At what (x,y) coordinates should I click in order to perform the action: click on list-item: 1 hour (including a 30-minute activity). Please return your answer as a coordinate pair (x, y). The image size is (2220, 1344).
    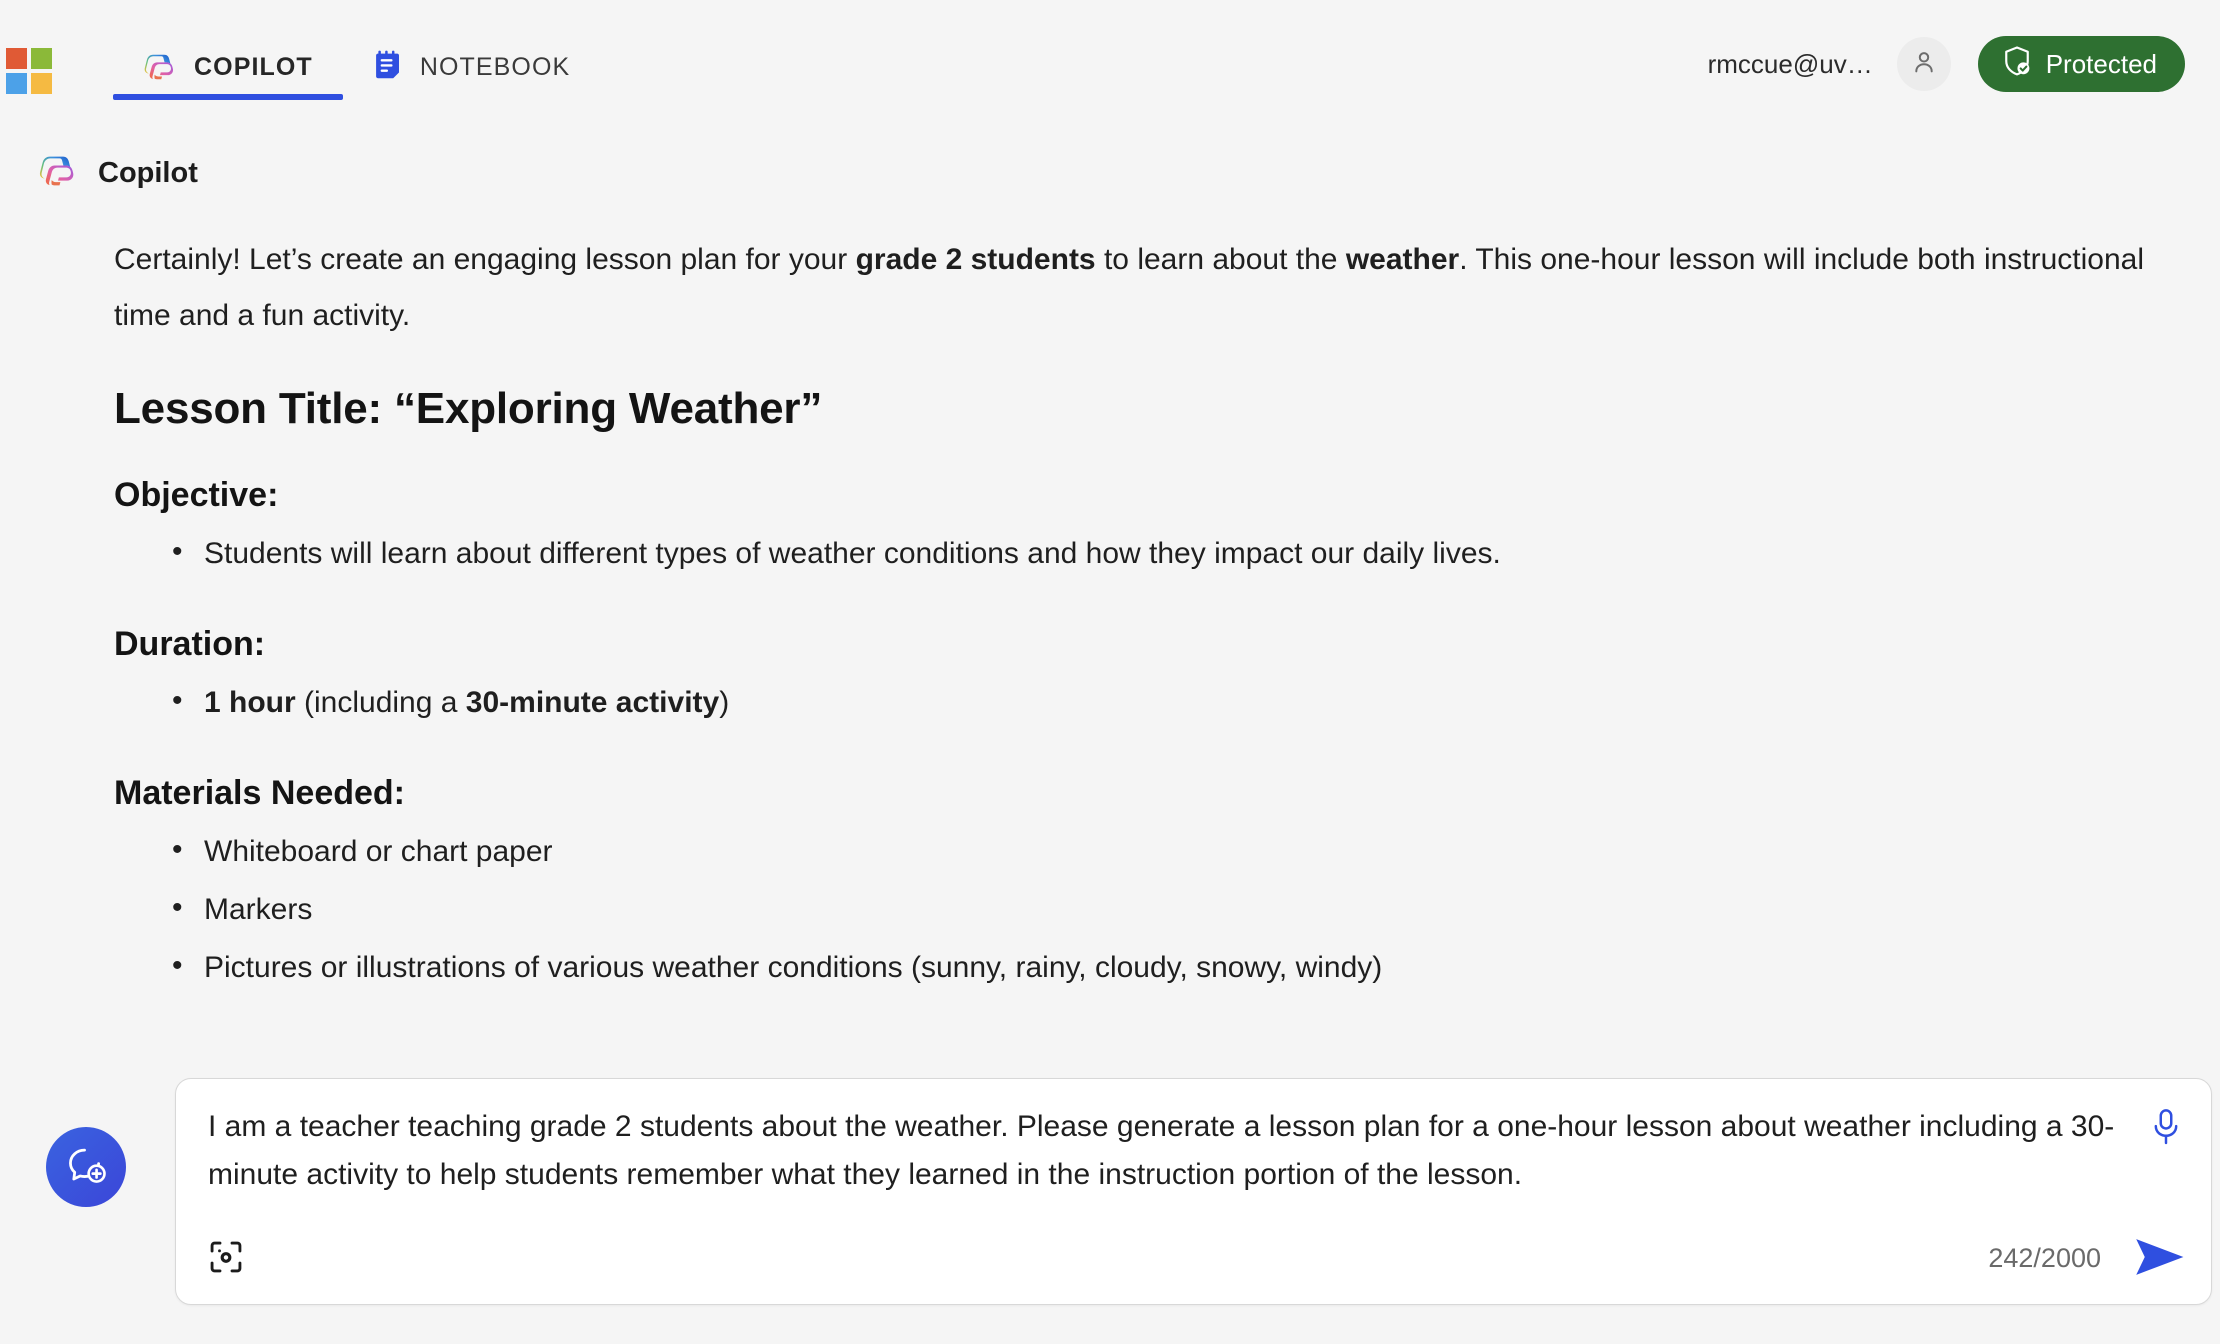
    Looking at the image, I should click on (1164, 703).